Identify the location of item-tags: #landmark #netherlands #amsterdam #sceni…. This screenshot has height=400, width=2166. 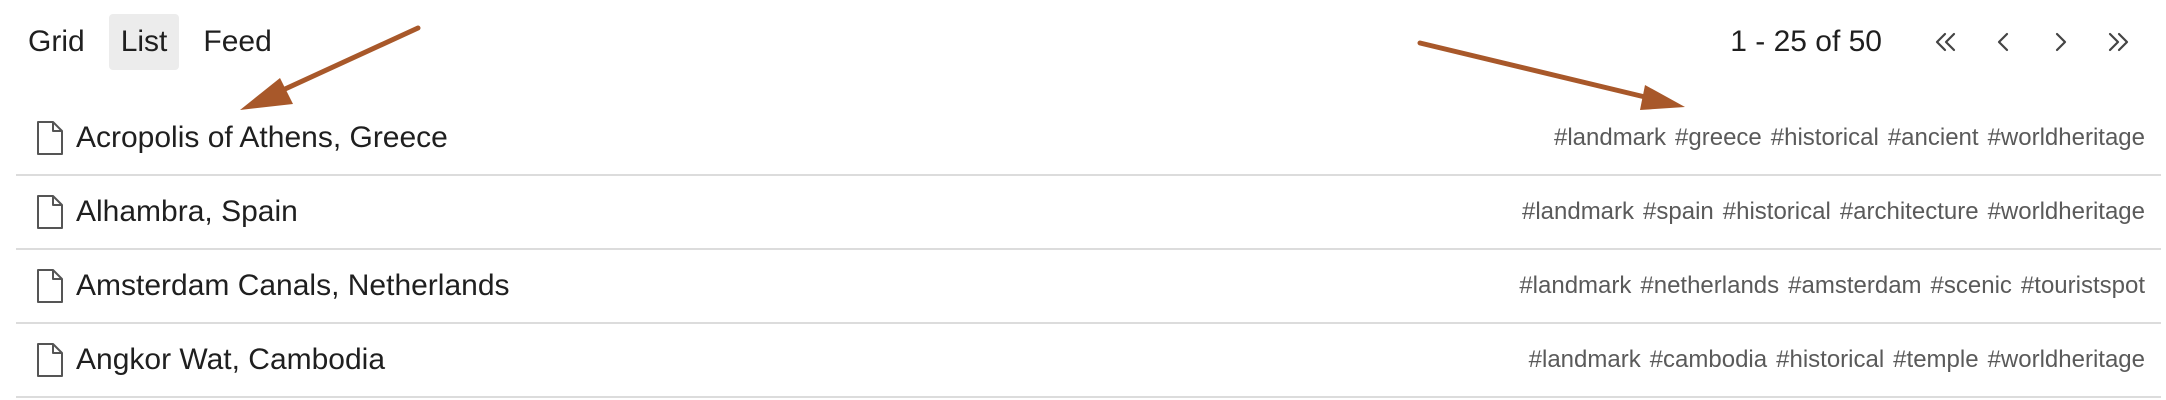
(1832, 286).